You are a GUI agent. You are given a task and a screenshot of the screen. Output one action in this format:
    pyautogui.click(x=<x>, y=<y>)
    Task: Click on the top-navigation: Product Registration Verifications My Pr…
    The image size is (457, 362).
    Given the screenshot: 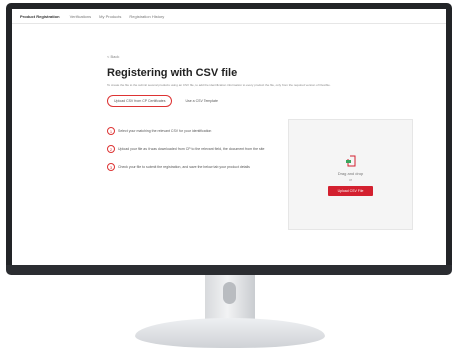 What is the action you would take?
    pyautogui.click(x=229, y=16)
    